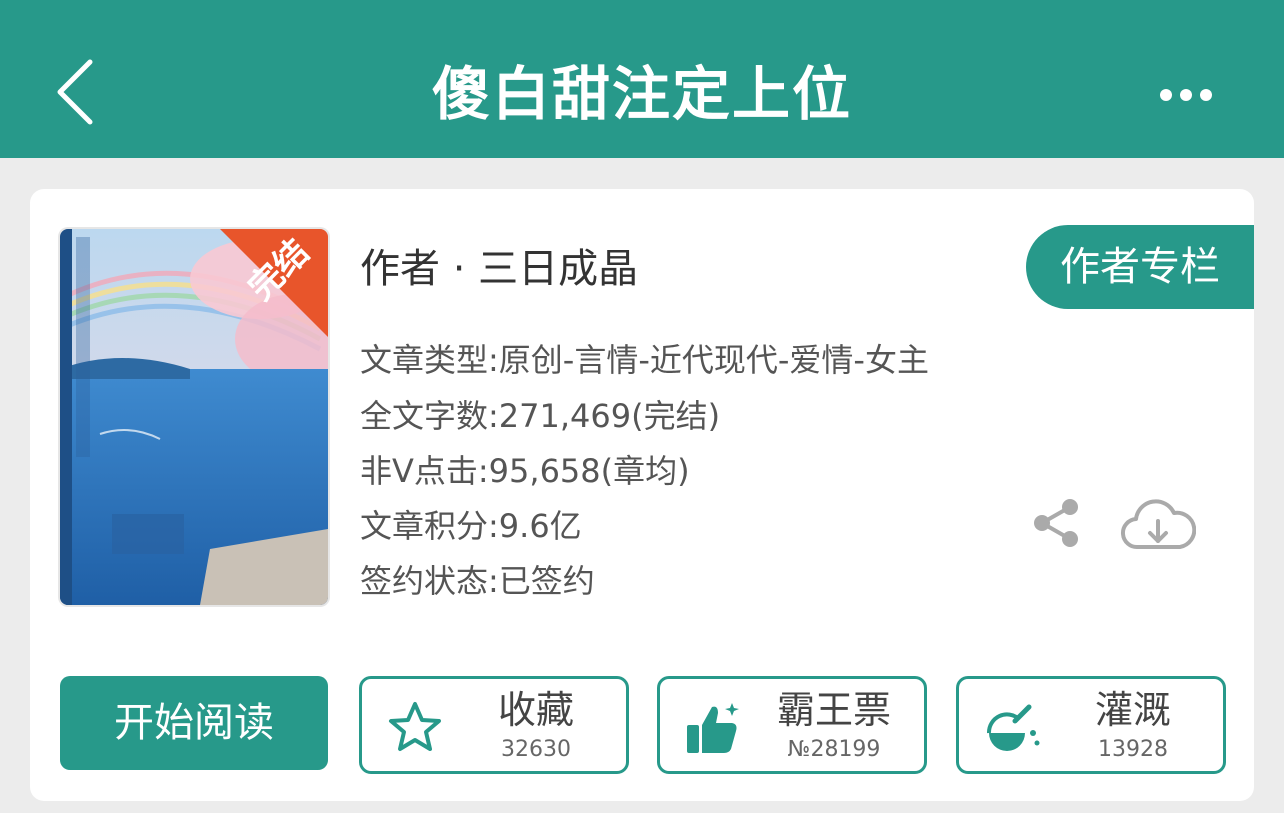 Image resolution: width=1284 pixels, height=813 pixels. I want to click on info-category: 文章类型:原创-言情-近代现代-爱情-女主, so click(644, 360).